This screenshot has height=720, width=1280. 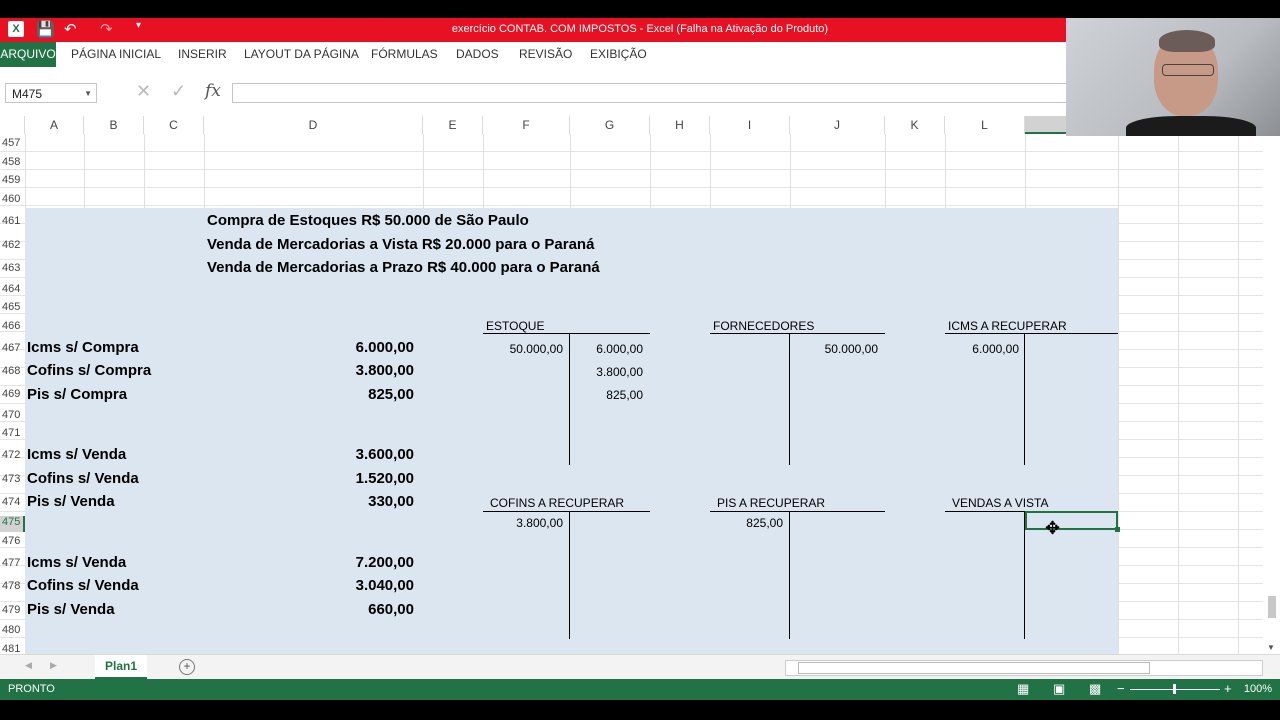 What do you see at coordinates (13, 479) in the screenshot?
I see `row-header: 473` at bounding box center [13, 479].